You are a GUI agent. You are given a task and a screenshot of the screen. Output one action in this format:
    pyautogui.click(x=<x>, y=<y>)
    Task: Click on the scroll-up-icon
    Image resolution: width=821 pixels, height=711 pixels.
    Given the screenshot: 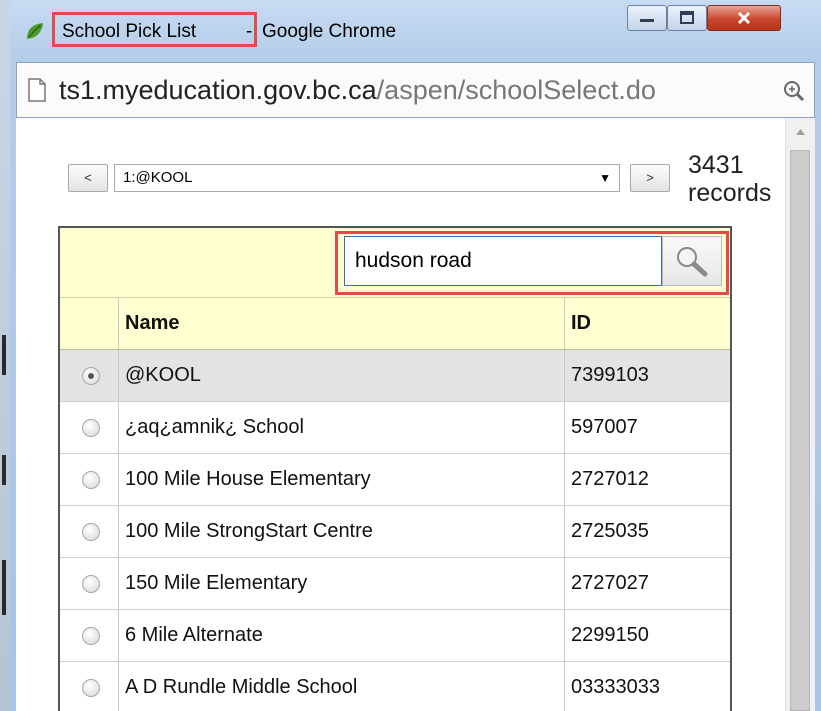 What is the action you would take?
    pyautogui.click(x=800, y=132)
    